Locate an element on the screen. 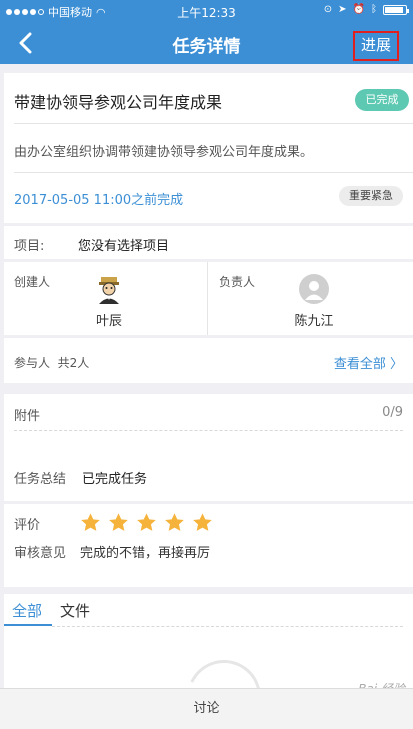 This screenshot has height=729, width=413. view-all-link: 查看全部 〉 is located at coordinates (368, 362).